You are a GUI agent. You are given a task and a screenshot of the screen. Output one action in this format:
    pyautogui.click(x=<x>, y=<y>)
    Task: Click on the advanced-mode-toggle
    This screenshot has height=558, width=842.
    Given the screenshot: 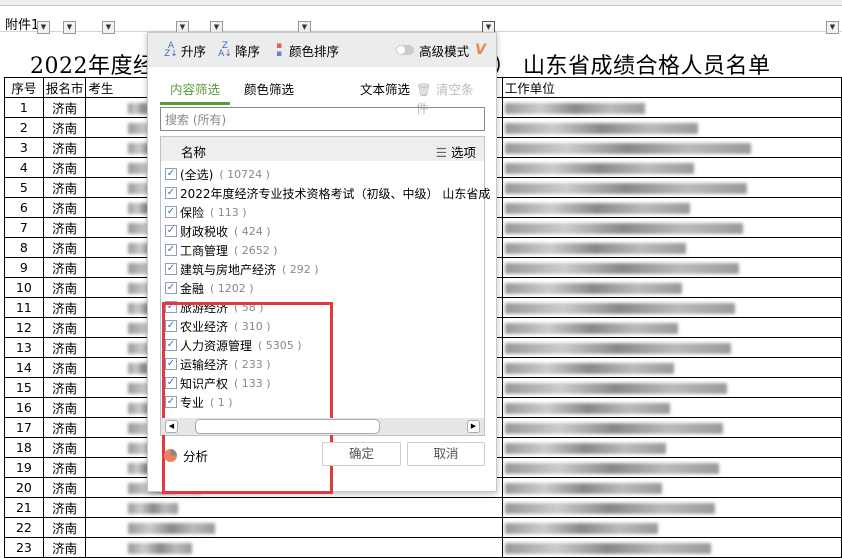 What is the action you would take?
    pyautogui.click(x=405, y=50)
    